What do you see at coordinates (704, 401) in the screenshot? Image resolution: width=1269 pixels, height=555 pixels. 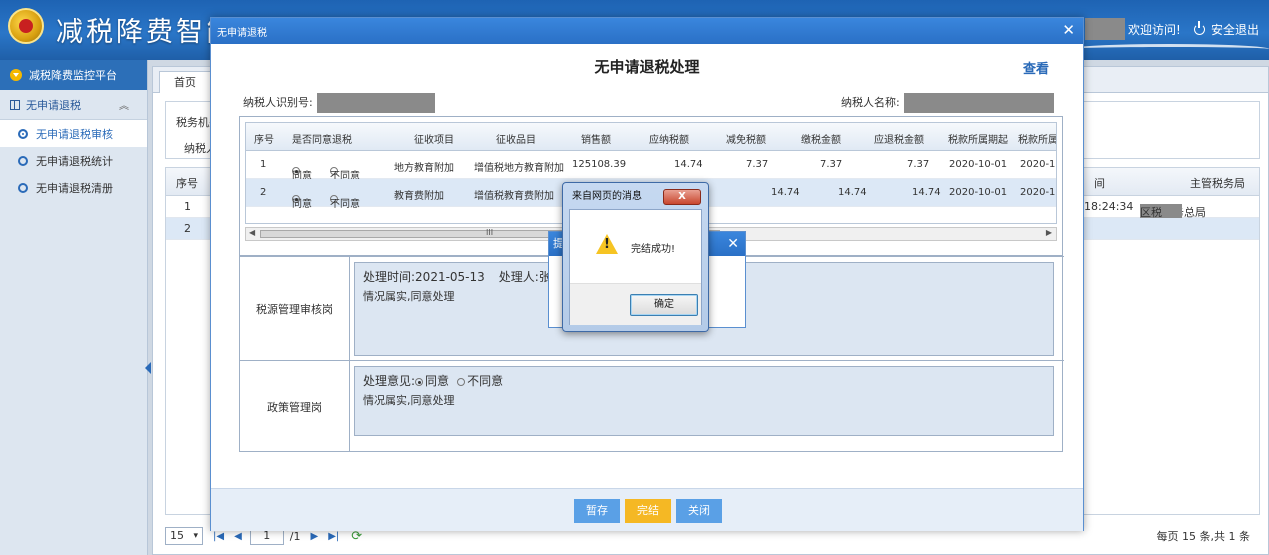 I see `review-box-policy: 处理意见: 同意 不同意 情况属实,同意处理` at bounding box center [704, 401].